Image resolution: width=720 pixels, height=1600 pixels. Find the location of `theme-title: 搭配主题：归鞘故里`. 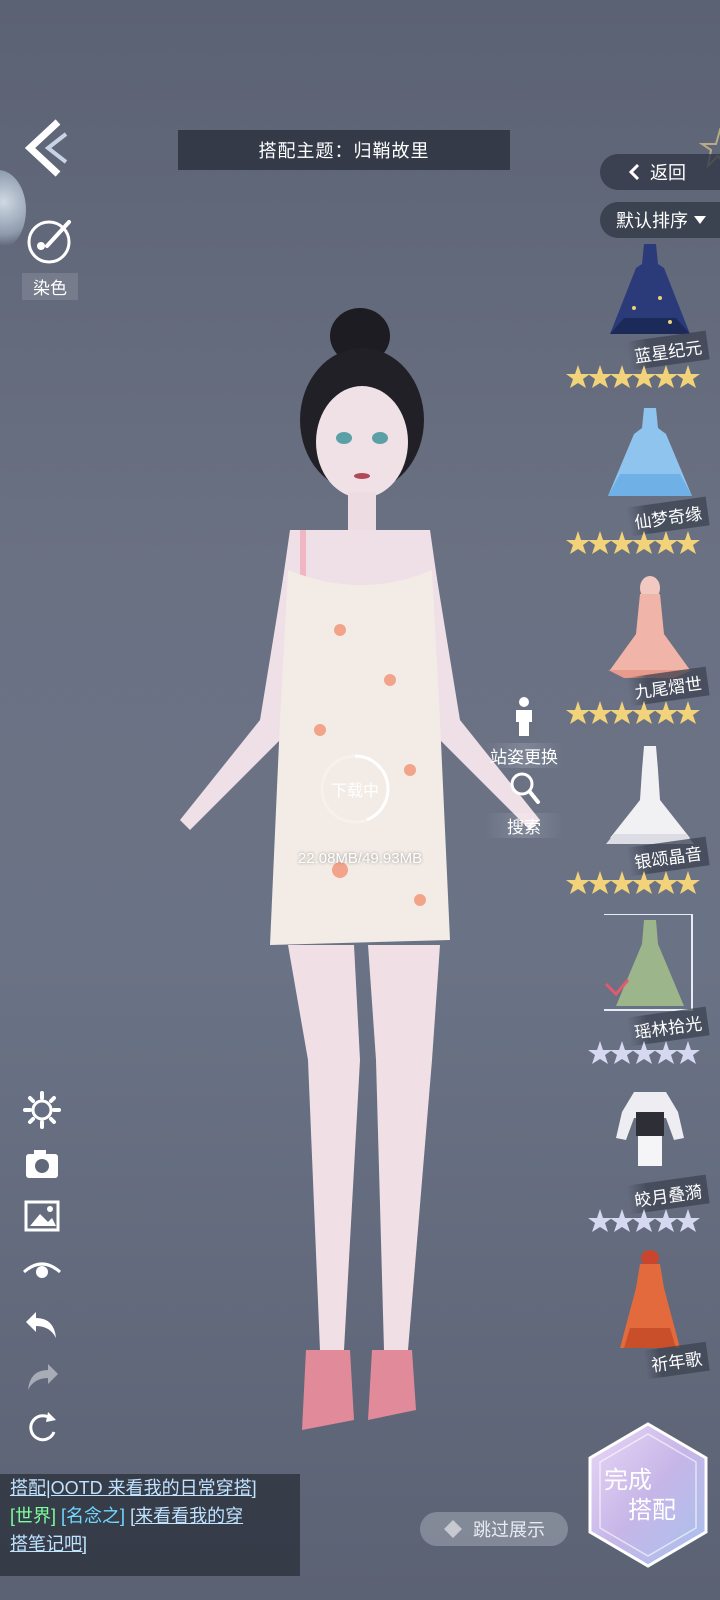

theme-title: 搭配主题：归鞘故里 is located at coordinates (344, 151).